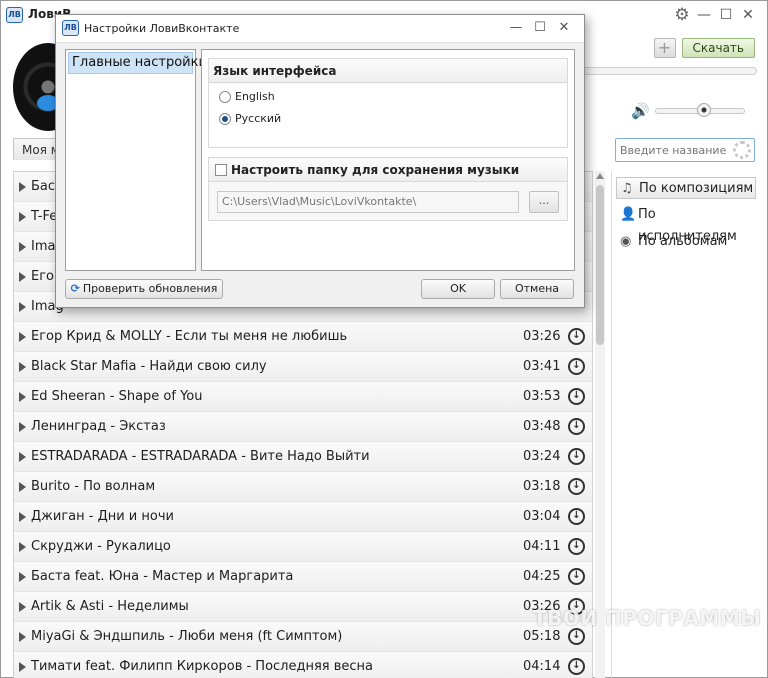 This screenshot has height=678, width=768. I want to click on dialog-titlebar: ЛВ Настройки ЛовиВконтакте — ☐ ✕, so click(320, 29).